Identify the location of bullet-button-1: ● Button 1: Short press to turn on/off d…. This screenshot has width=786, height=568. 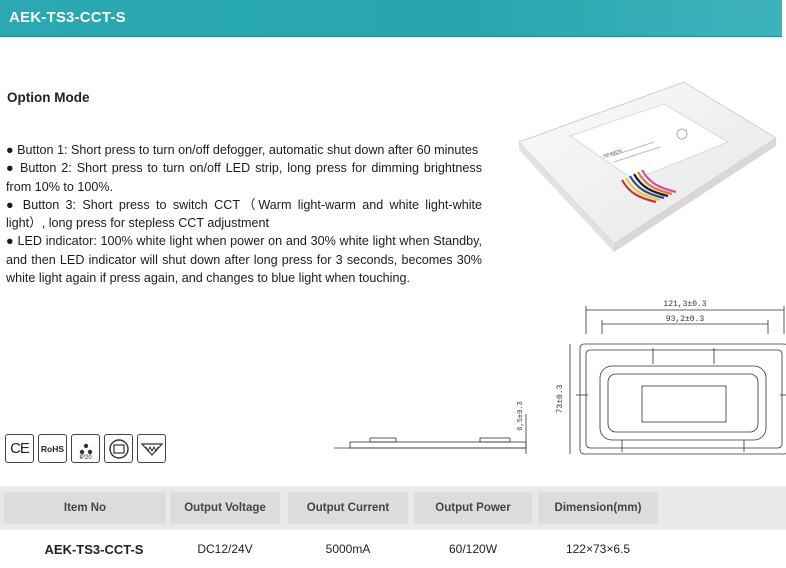
(242, 150).